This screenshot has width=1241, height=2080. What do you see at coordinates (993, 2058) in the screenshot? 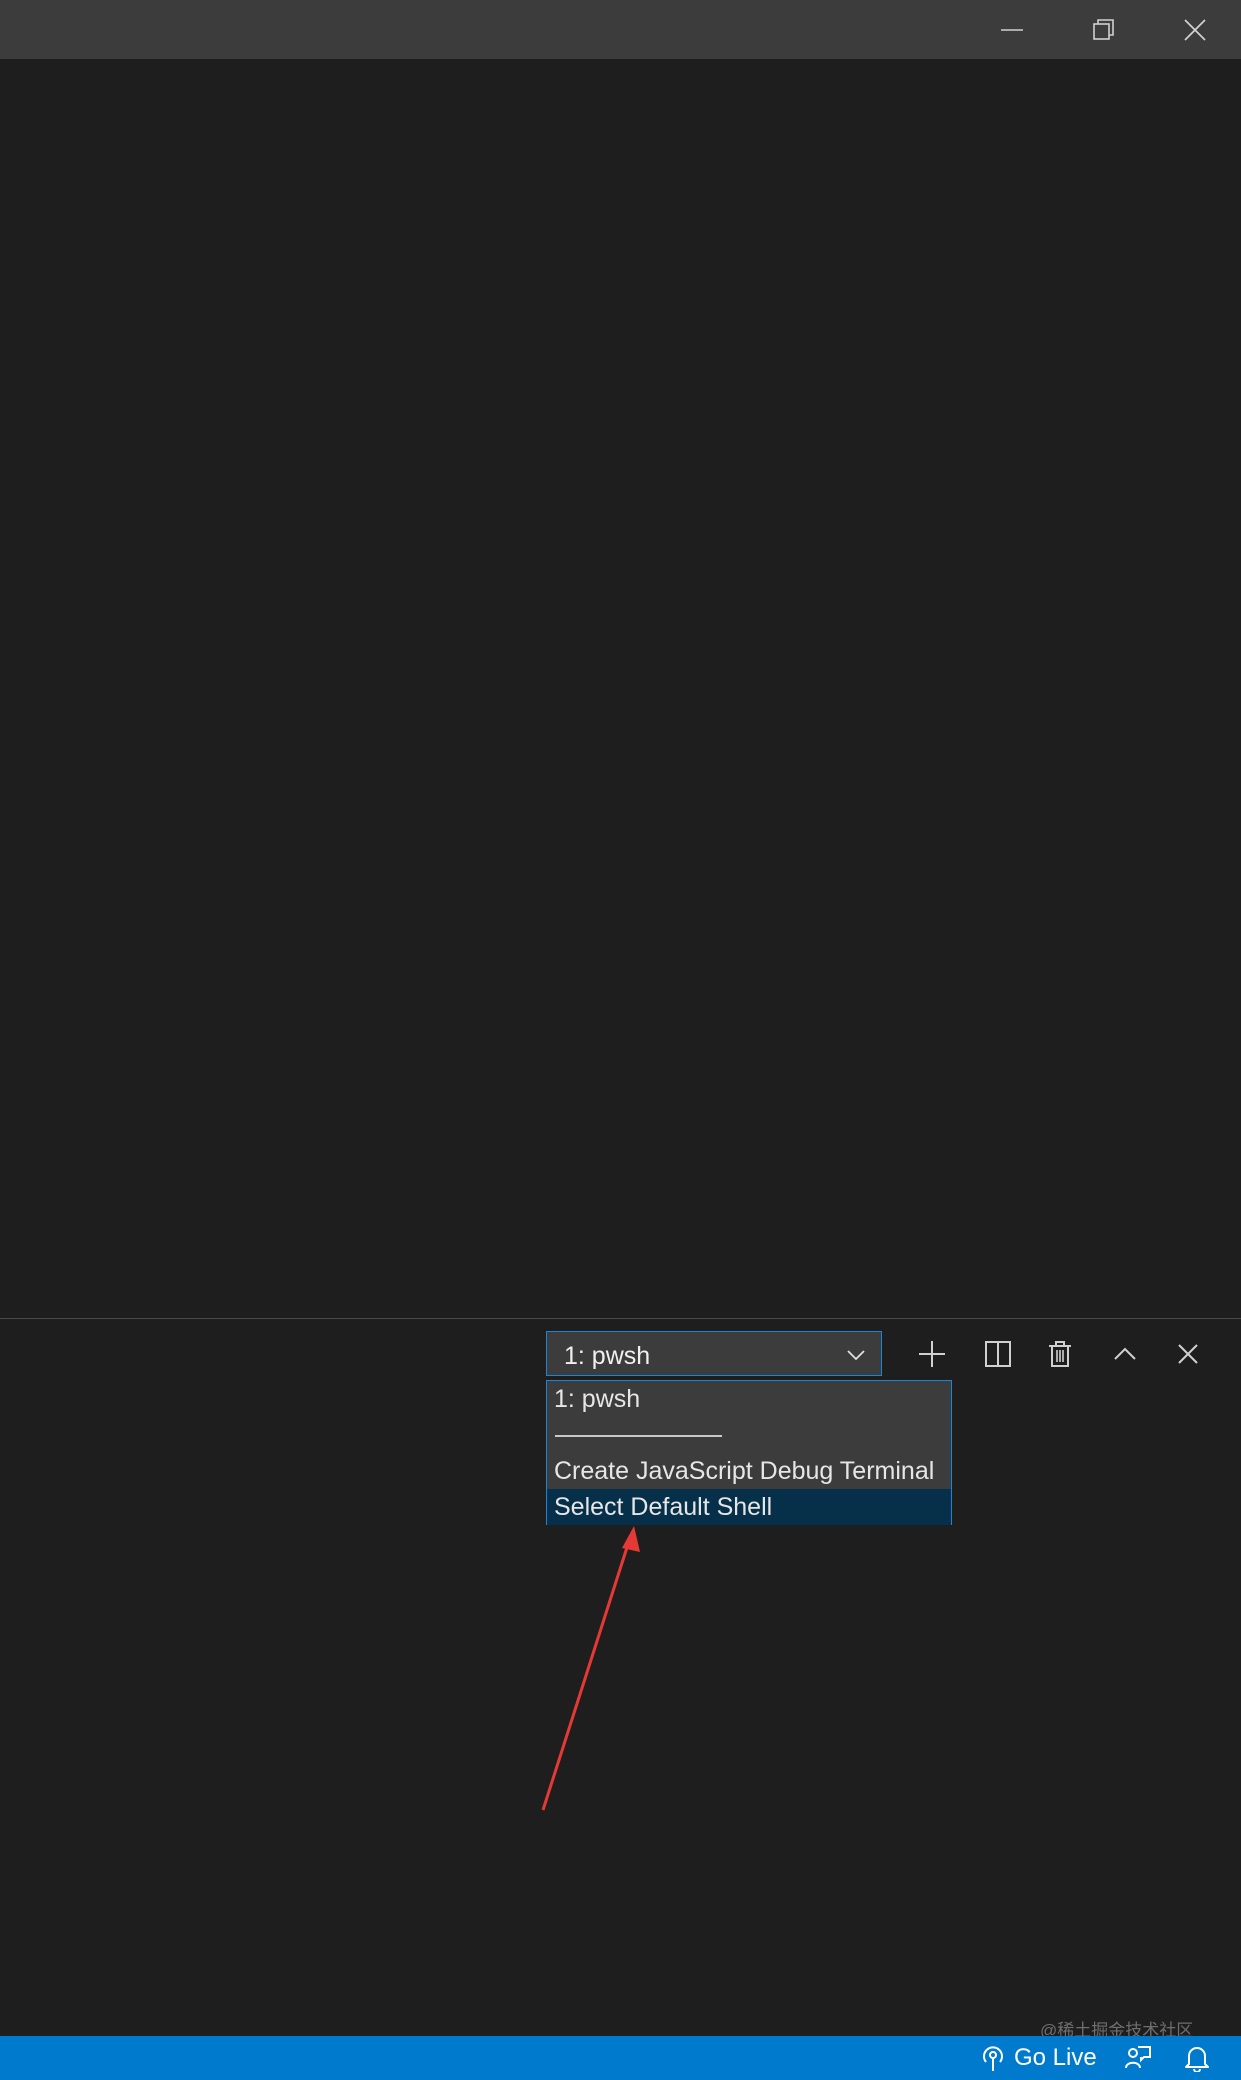
I see `broadcast-icon` at bounding box center [993, 2058].